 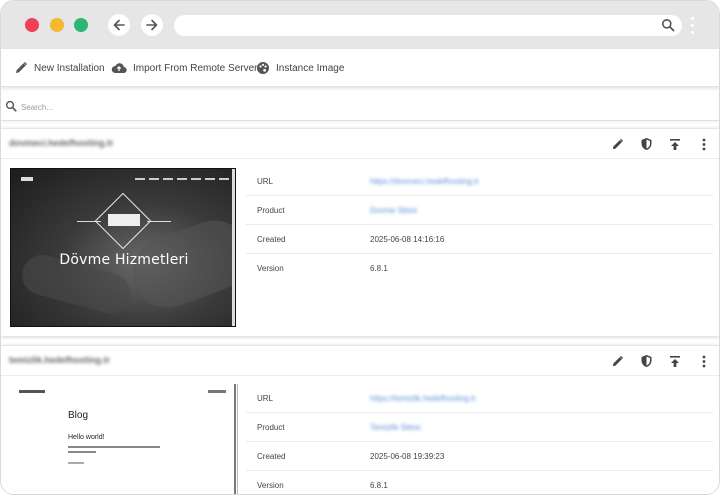 What do you see at coordinates (237, 439) in the screenshot?
I see `divider` at bounding box center [237, 439].